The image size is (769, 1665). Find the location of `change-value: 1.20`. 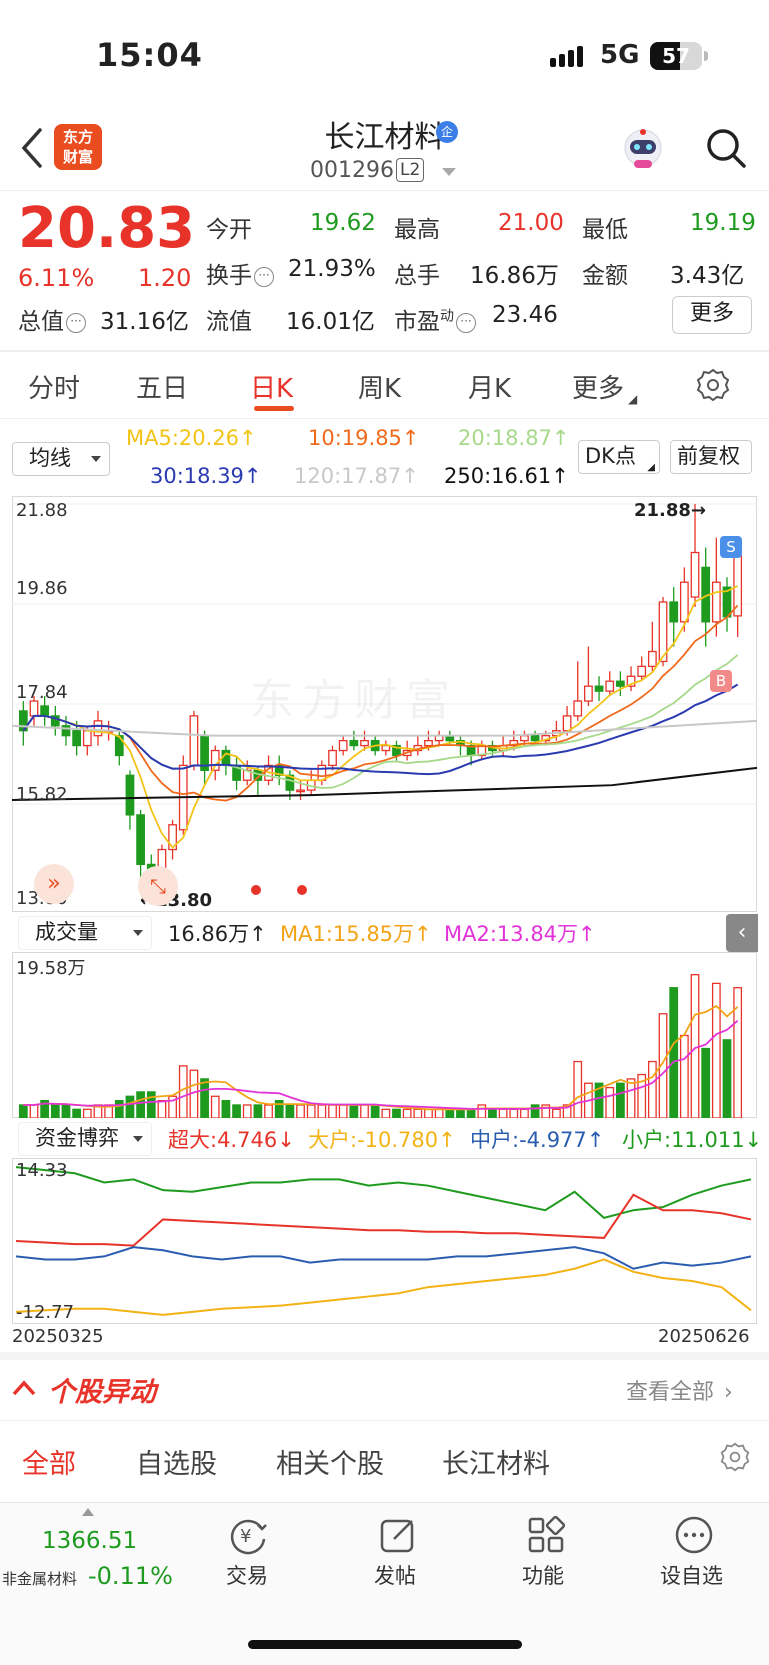

change-value: 1.20 is located at coordinates (165, 278).